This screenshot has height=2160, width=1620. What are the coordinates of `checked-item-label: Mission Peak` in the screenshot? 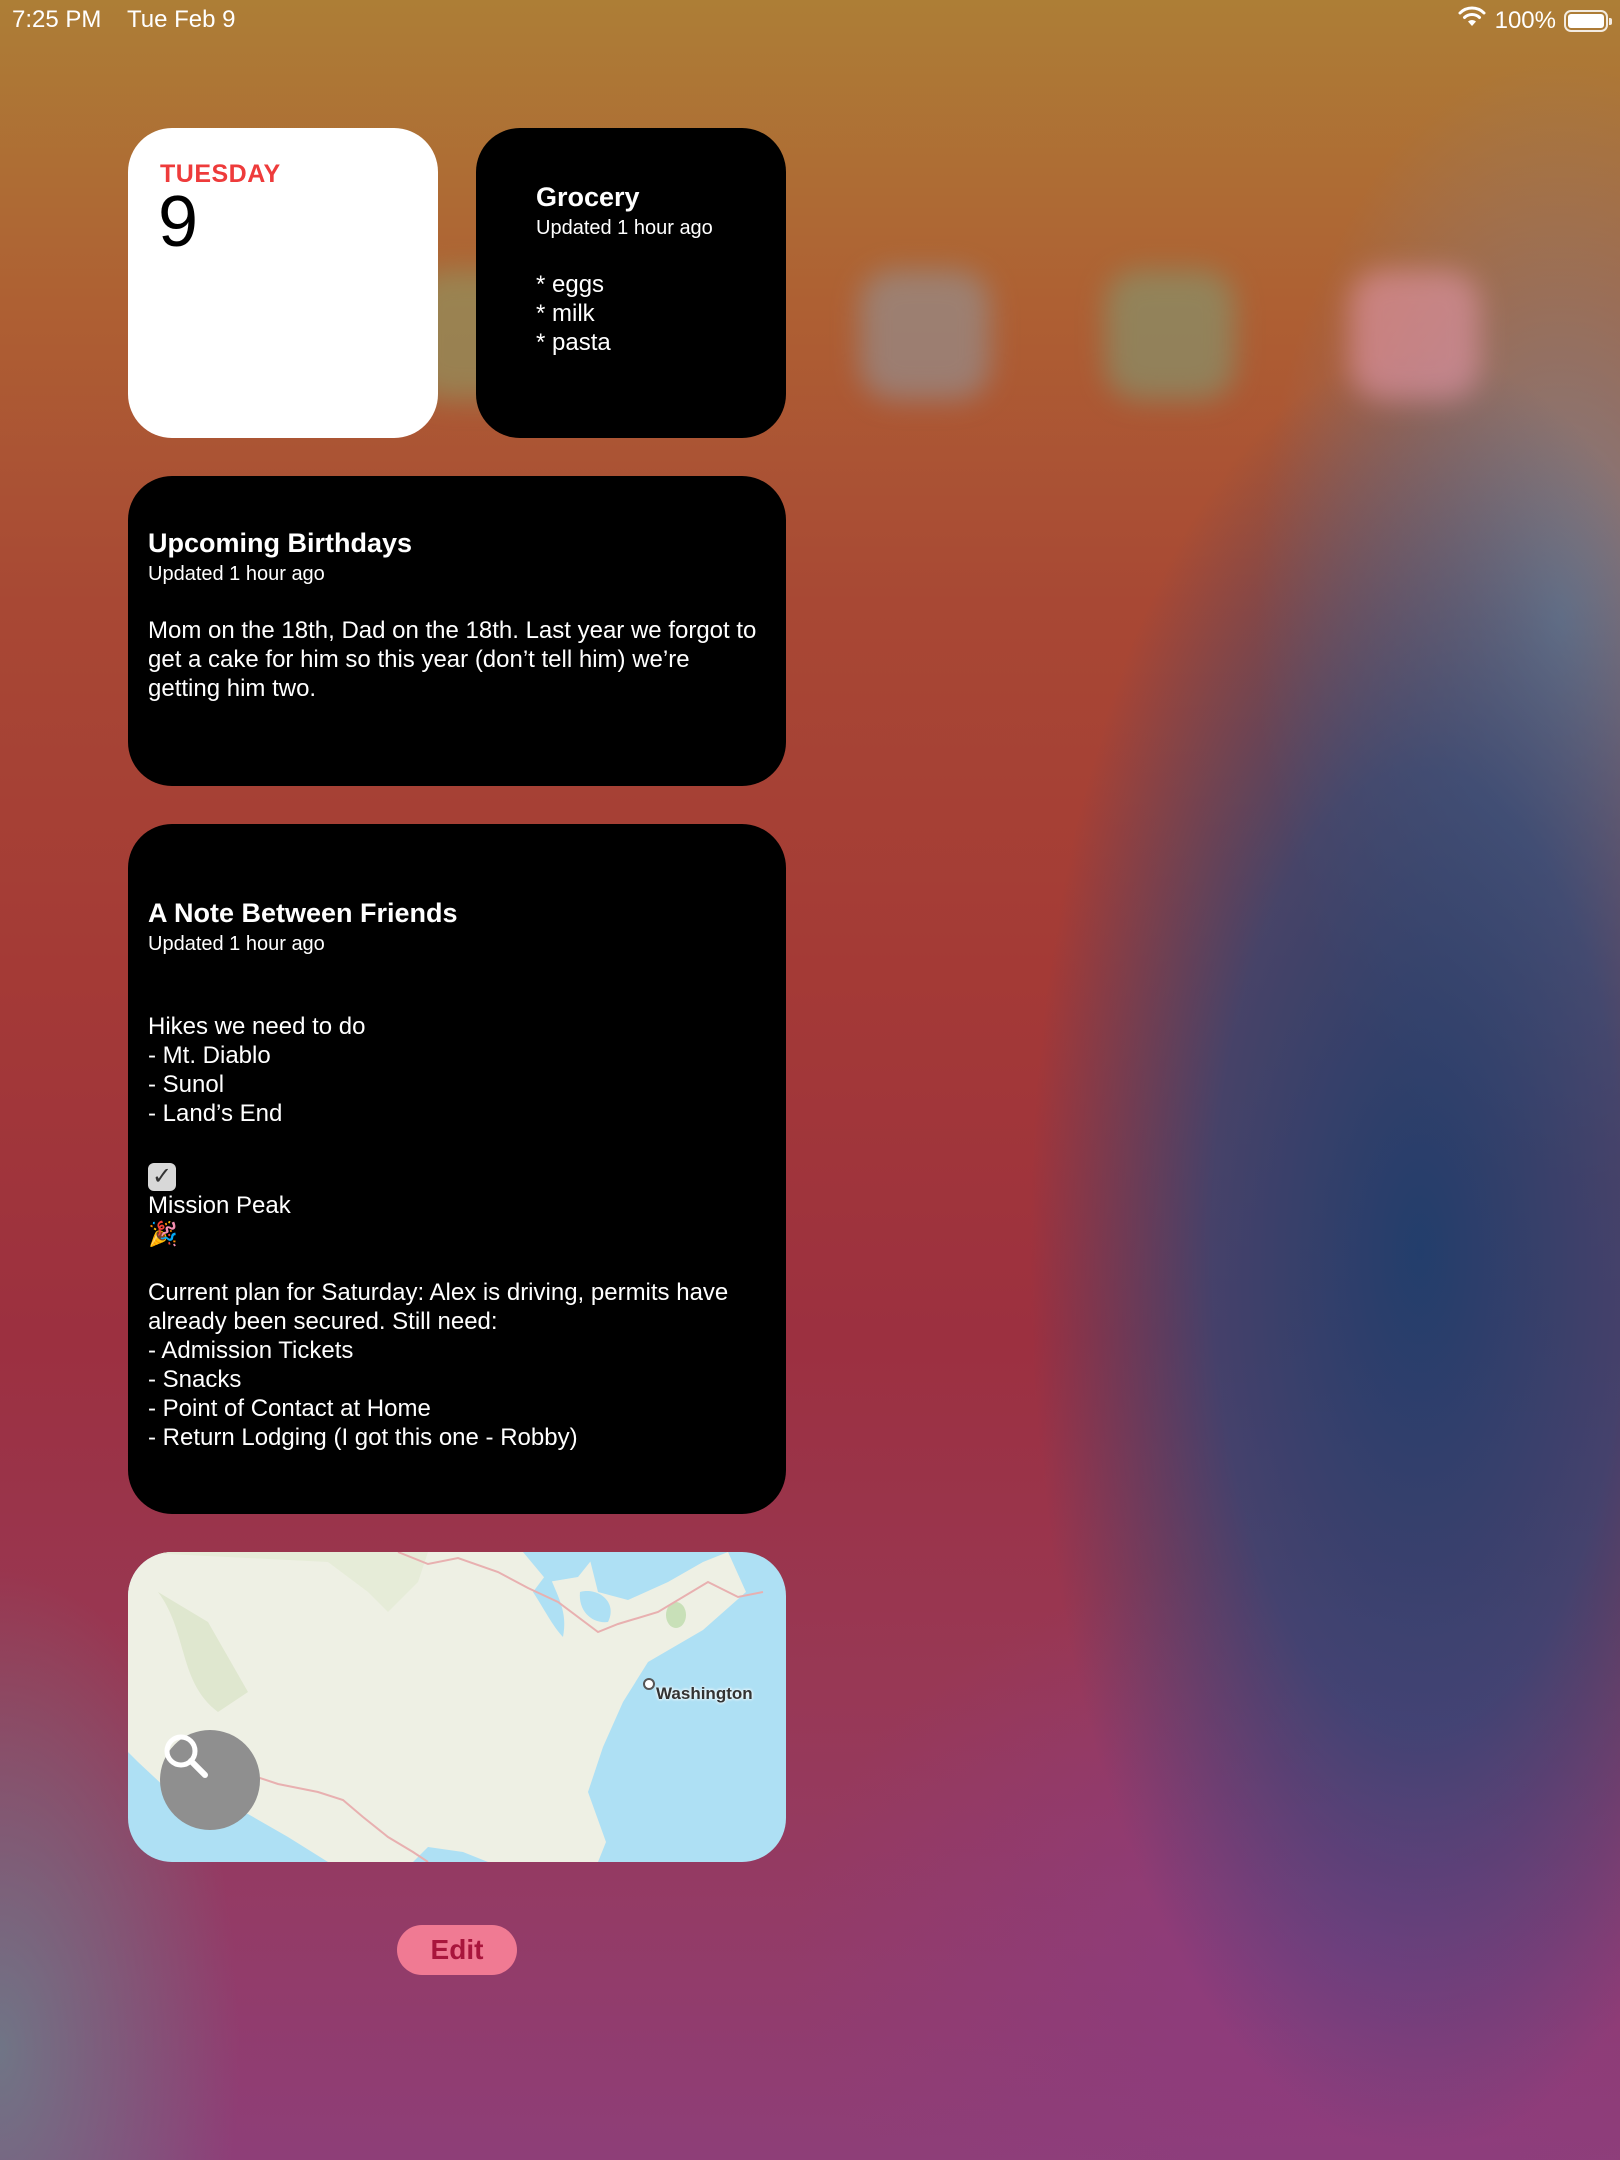 It's located at (219, 1205).